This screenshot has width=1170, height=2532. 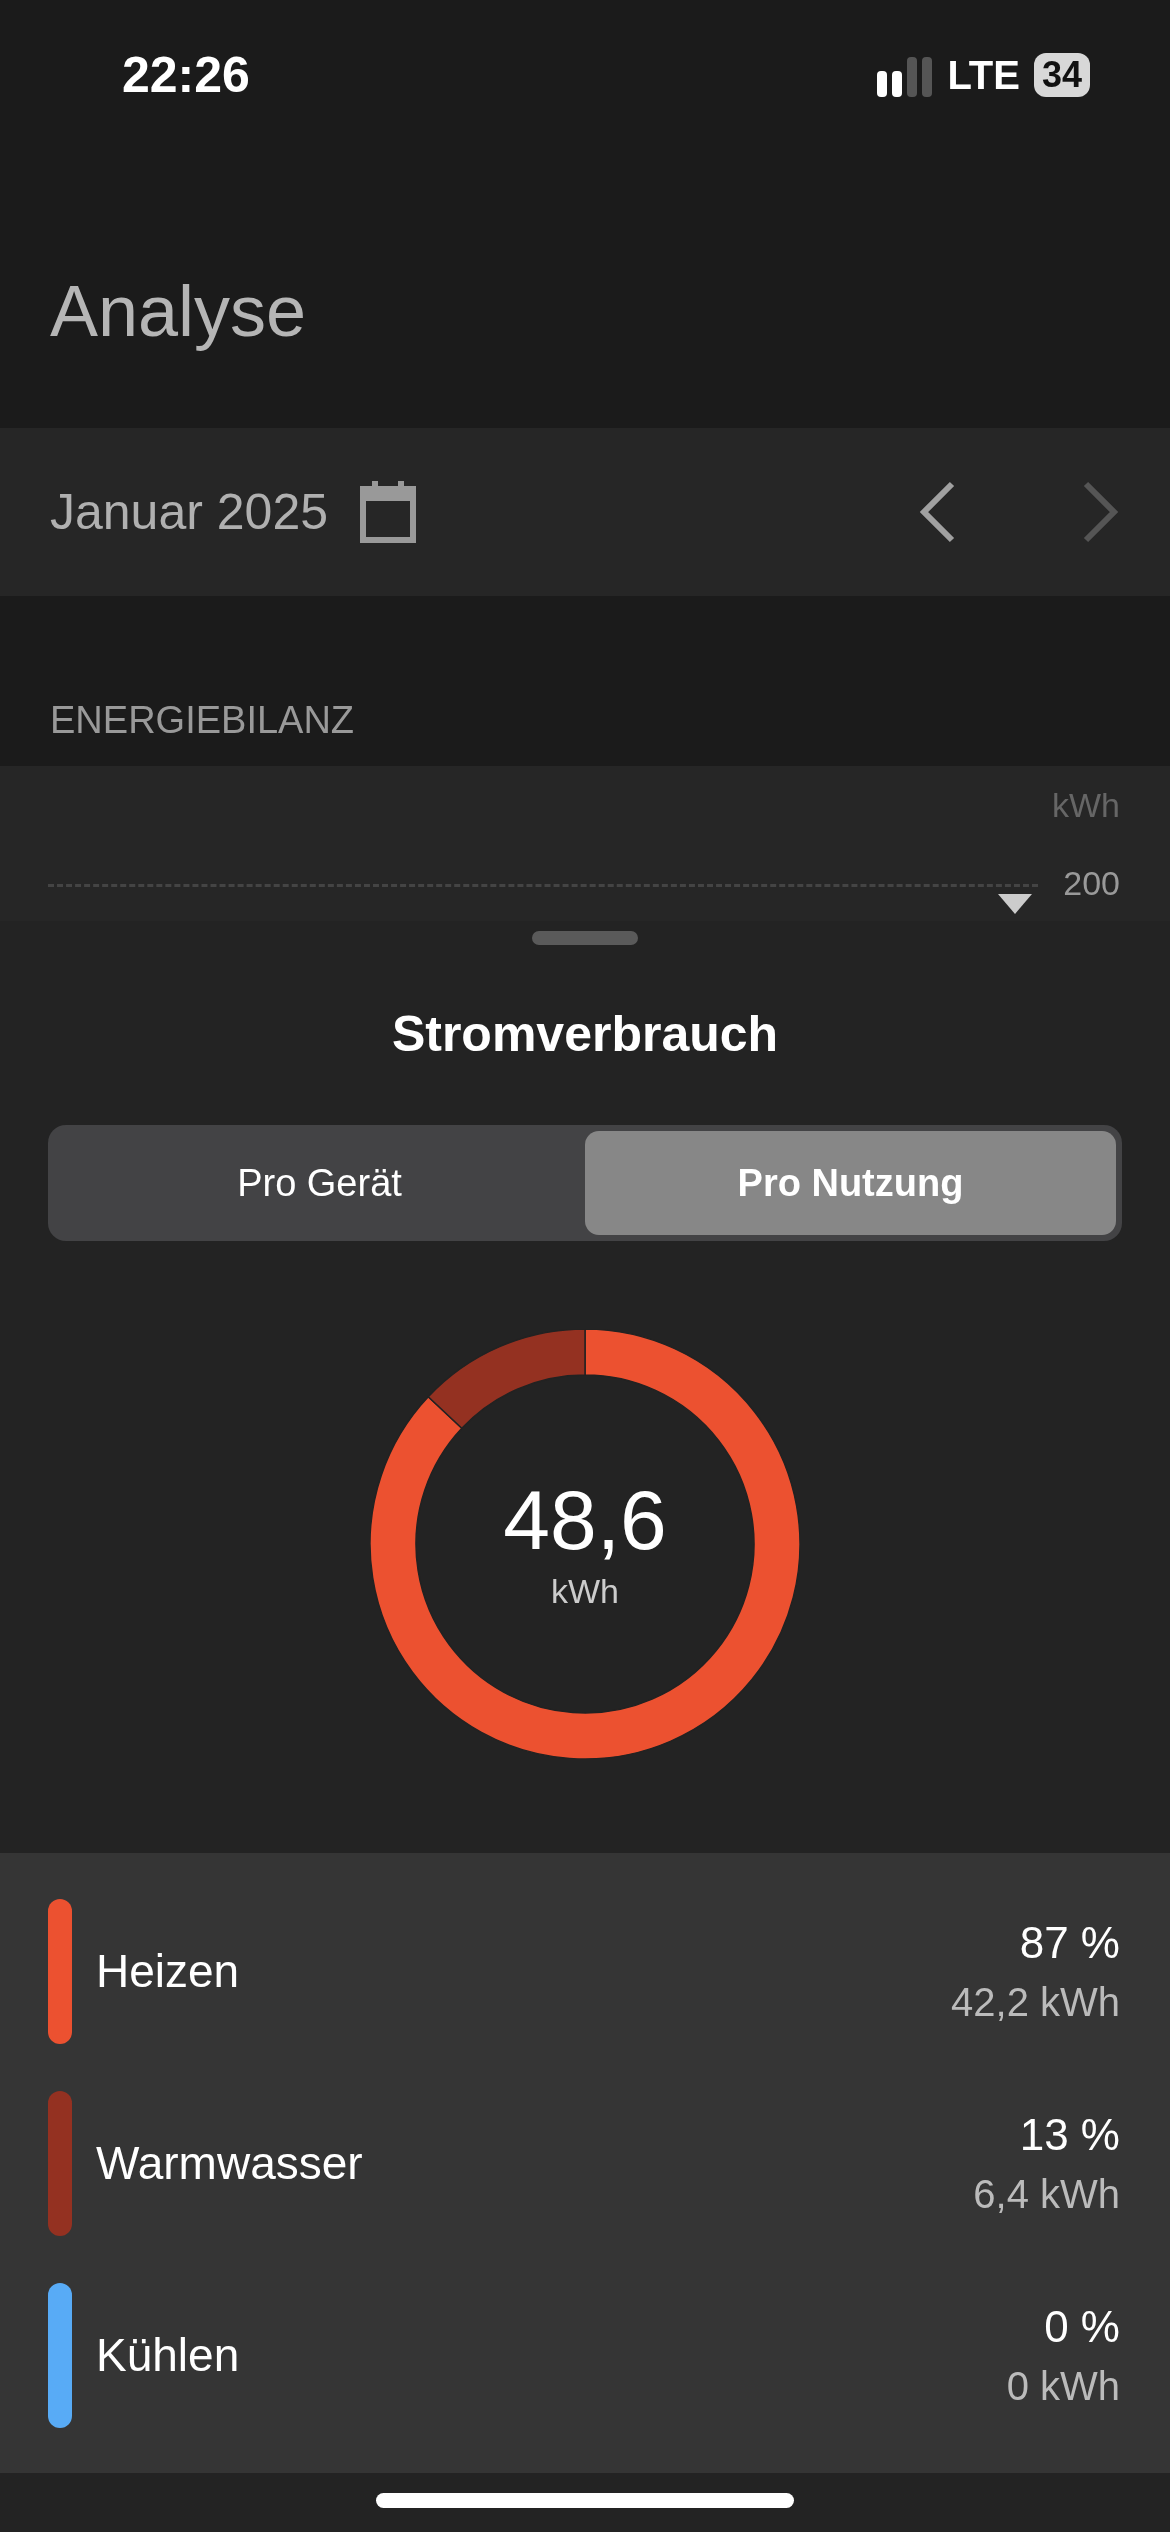 What do you see at coordinates (1061, 75) in the screenshot?
I see `battery-level: 34` at bounding box center [1061, 75].